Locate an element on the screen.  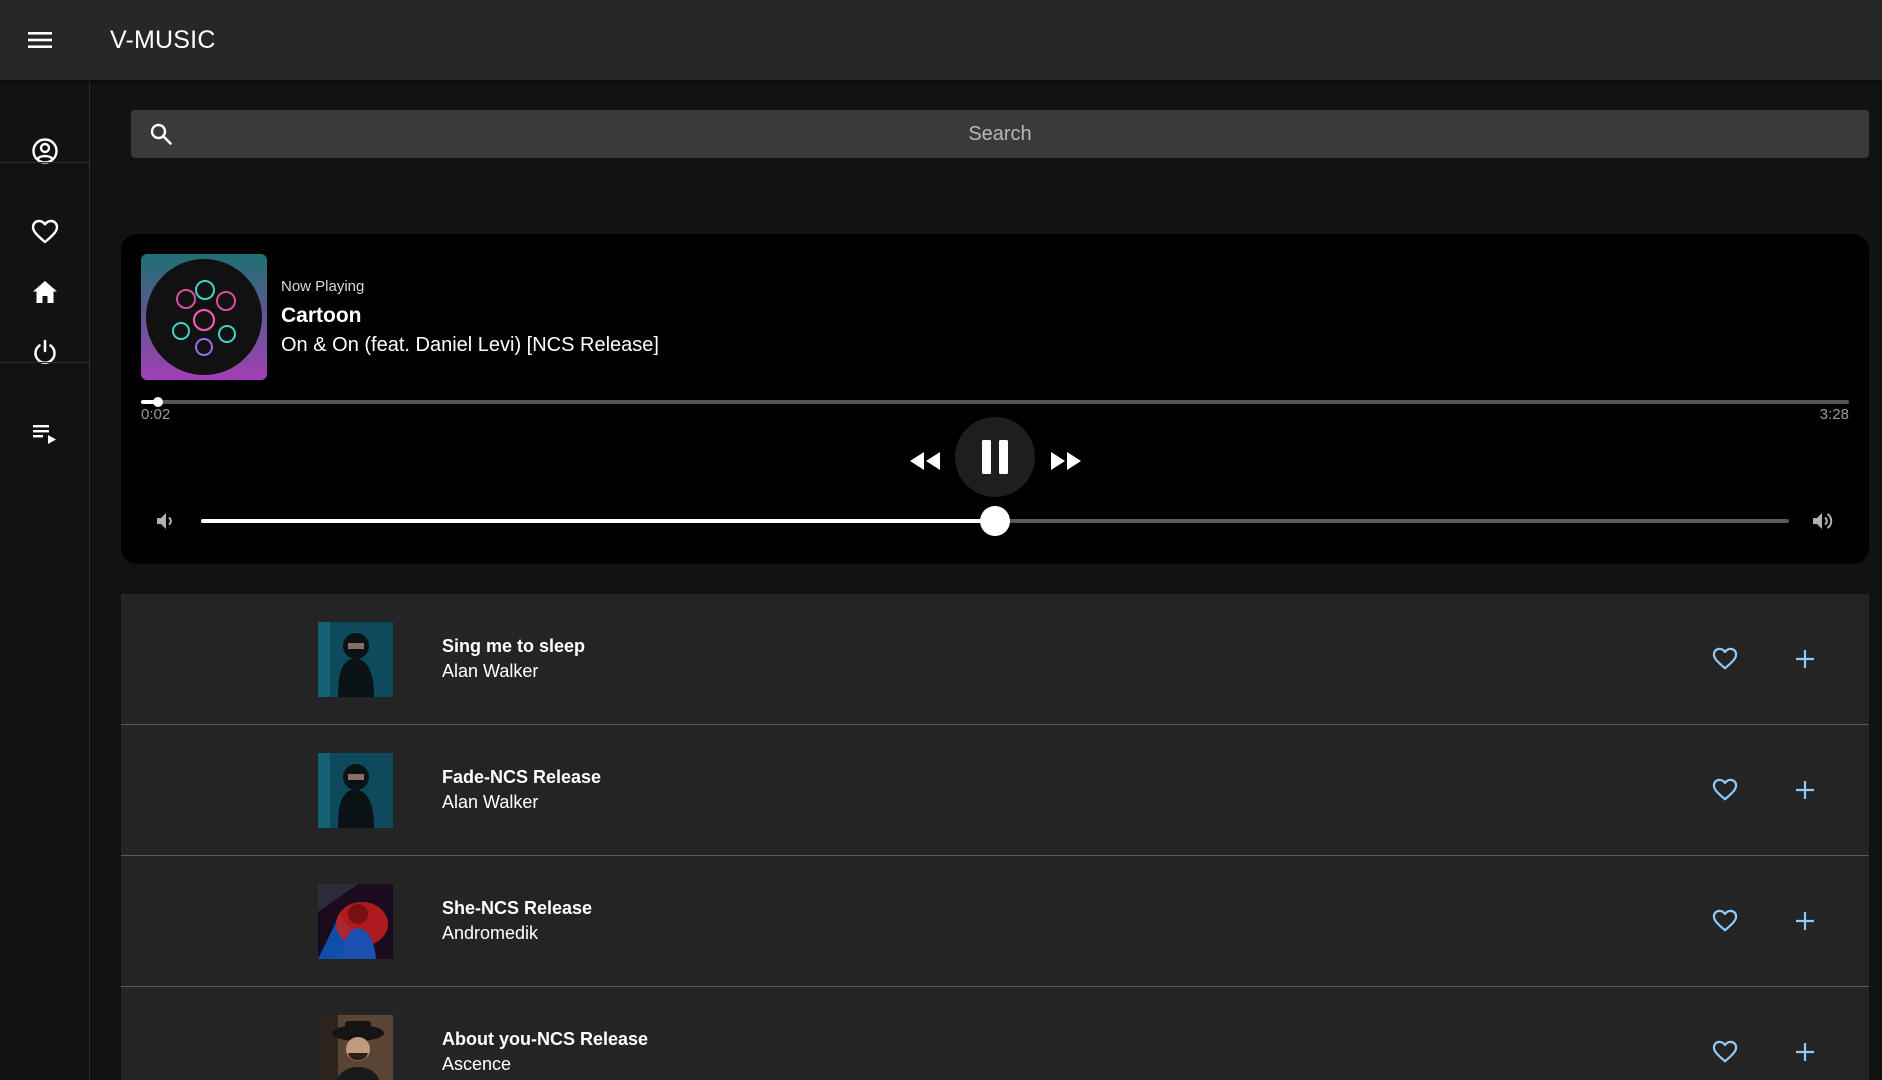
song-title: Fade-NCS Release is located at coordinates (522, 777).